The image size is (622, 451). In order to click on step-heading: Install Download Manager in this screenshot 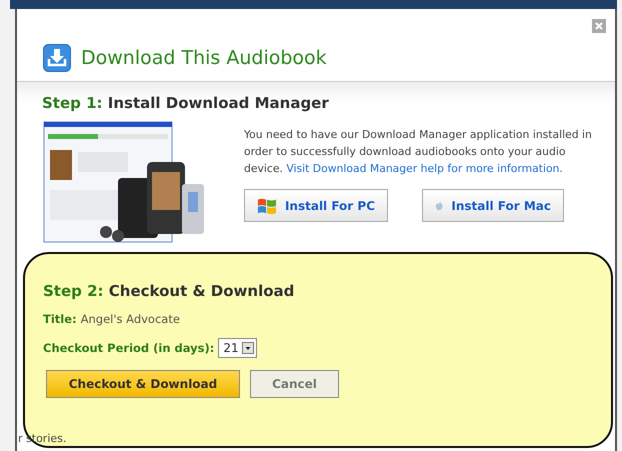, I will do `click(218, 103)`.